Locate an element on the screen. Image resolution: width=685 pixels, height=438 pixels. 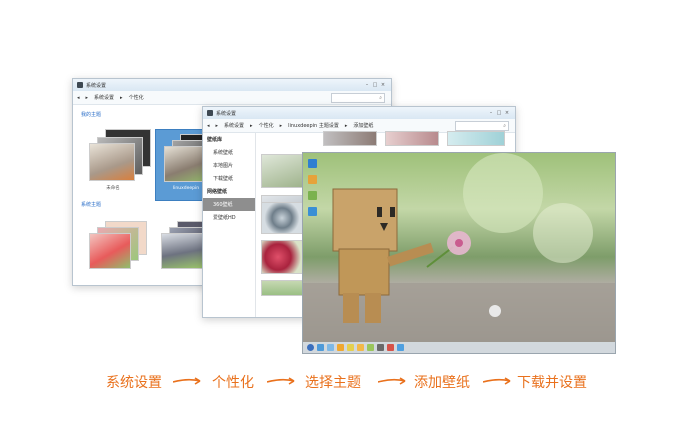
nav-toolbar: ◂ ▸ 系统设置 ▸ 个性化 ⌕ is located at coordinates (232, 98).